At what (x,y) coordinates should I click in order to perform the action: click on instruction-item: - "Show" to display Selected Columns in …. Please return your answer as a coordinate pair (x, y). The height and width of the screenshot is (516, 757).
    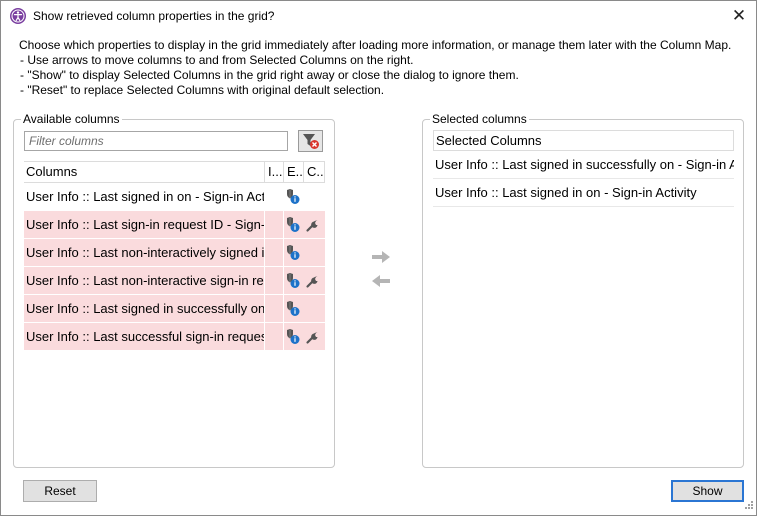
    Looking at the image, I should click on (269, 75).